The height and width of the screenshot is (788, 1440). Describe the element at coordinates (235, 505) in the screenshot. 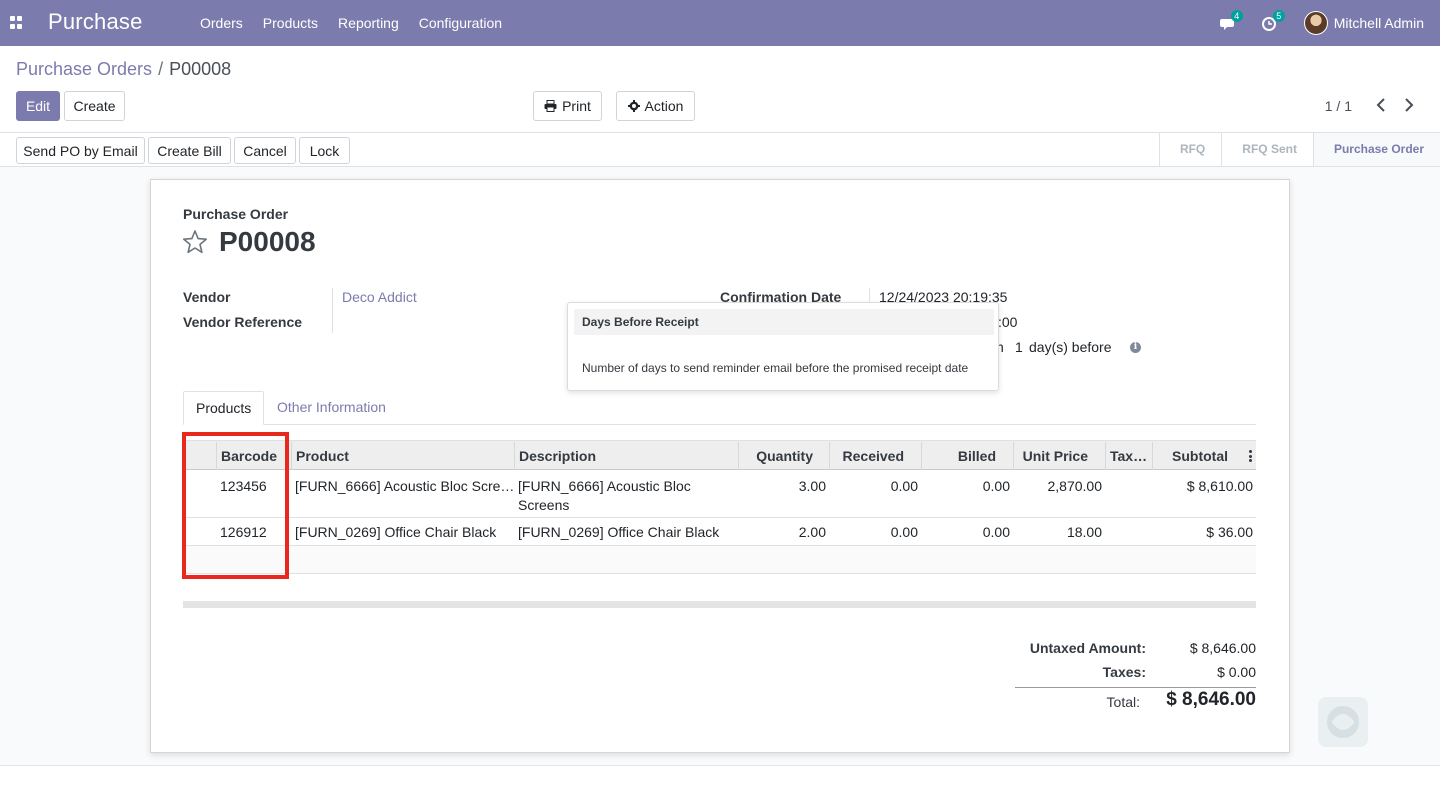

I see `barcode-column-highlight` at that location.